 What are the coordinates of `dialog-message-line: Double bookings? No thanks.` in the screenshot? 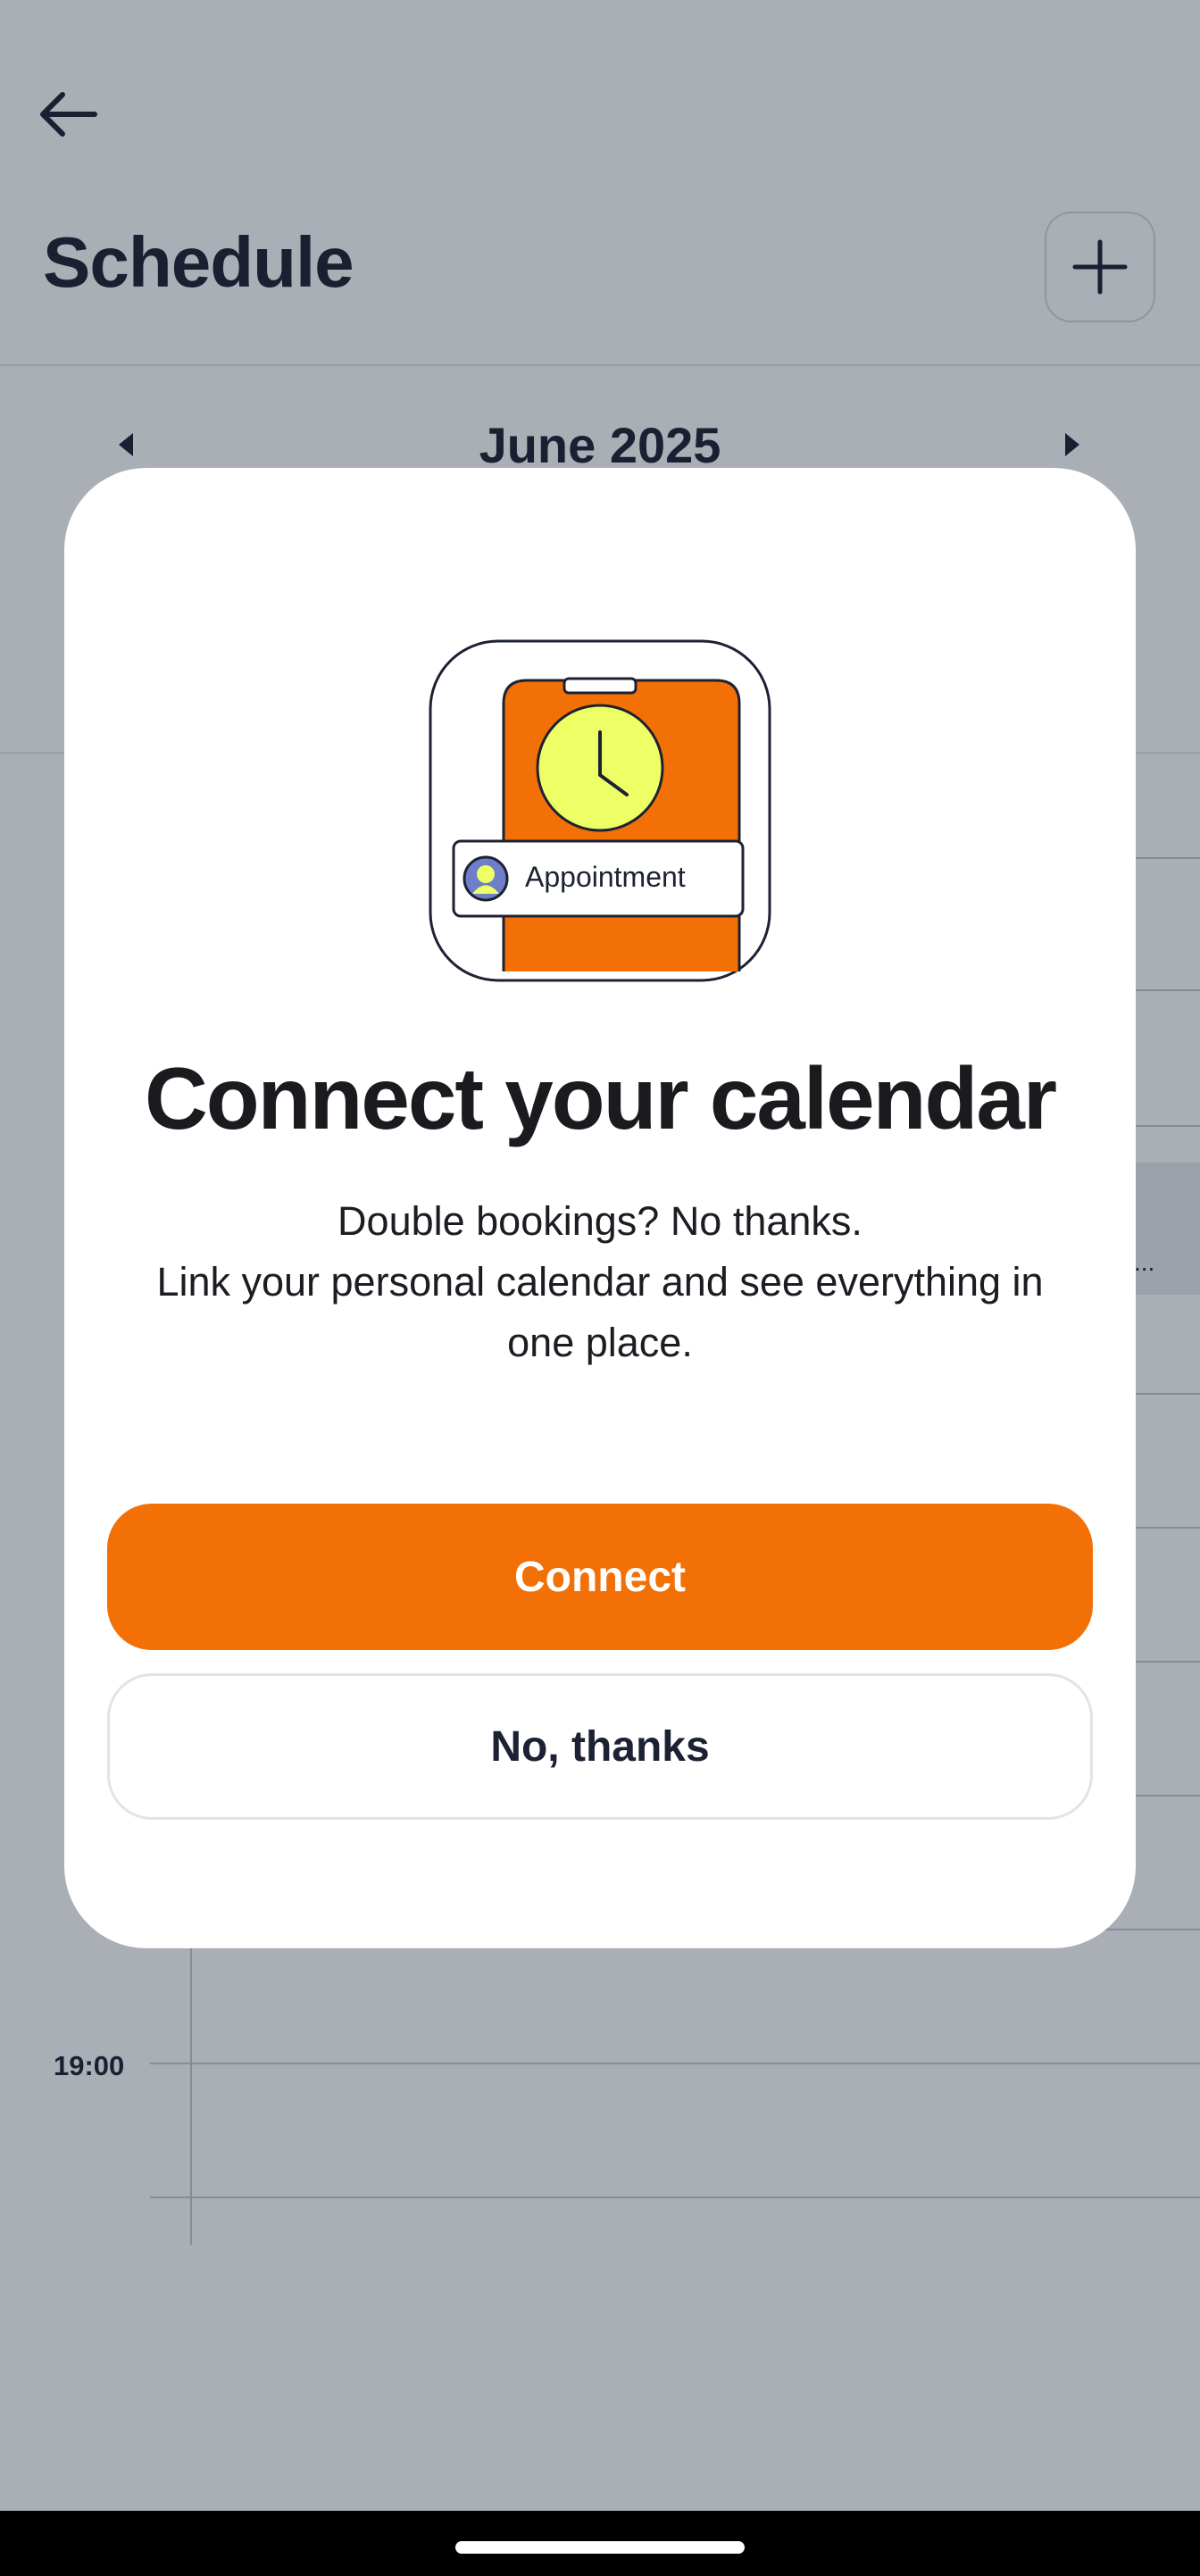 It's located at (600, 1221).